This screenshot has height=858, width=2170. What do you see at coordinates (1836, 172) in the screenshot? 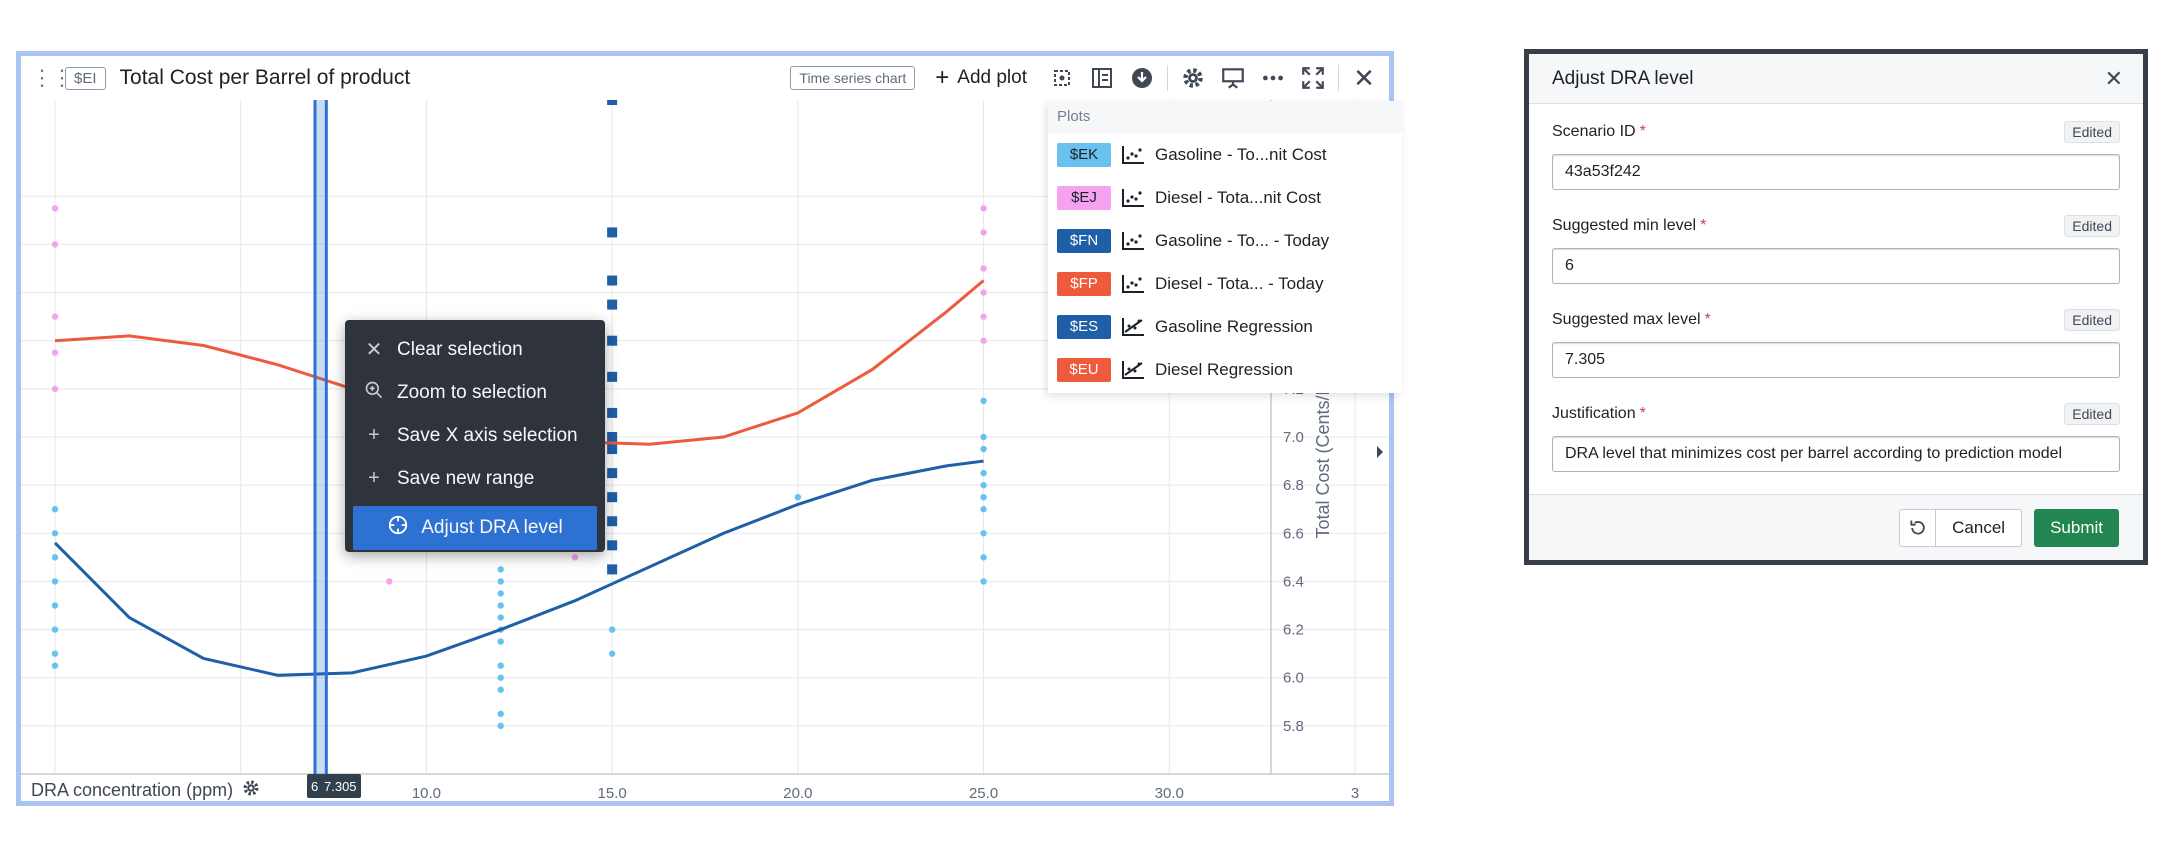
I see `scenario-id-input: 43a53f242` at bounding box center [1836, 172].